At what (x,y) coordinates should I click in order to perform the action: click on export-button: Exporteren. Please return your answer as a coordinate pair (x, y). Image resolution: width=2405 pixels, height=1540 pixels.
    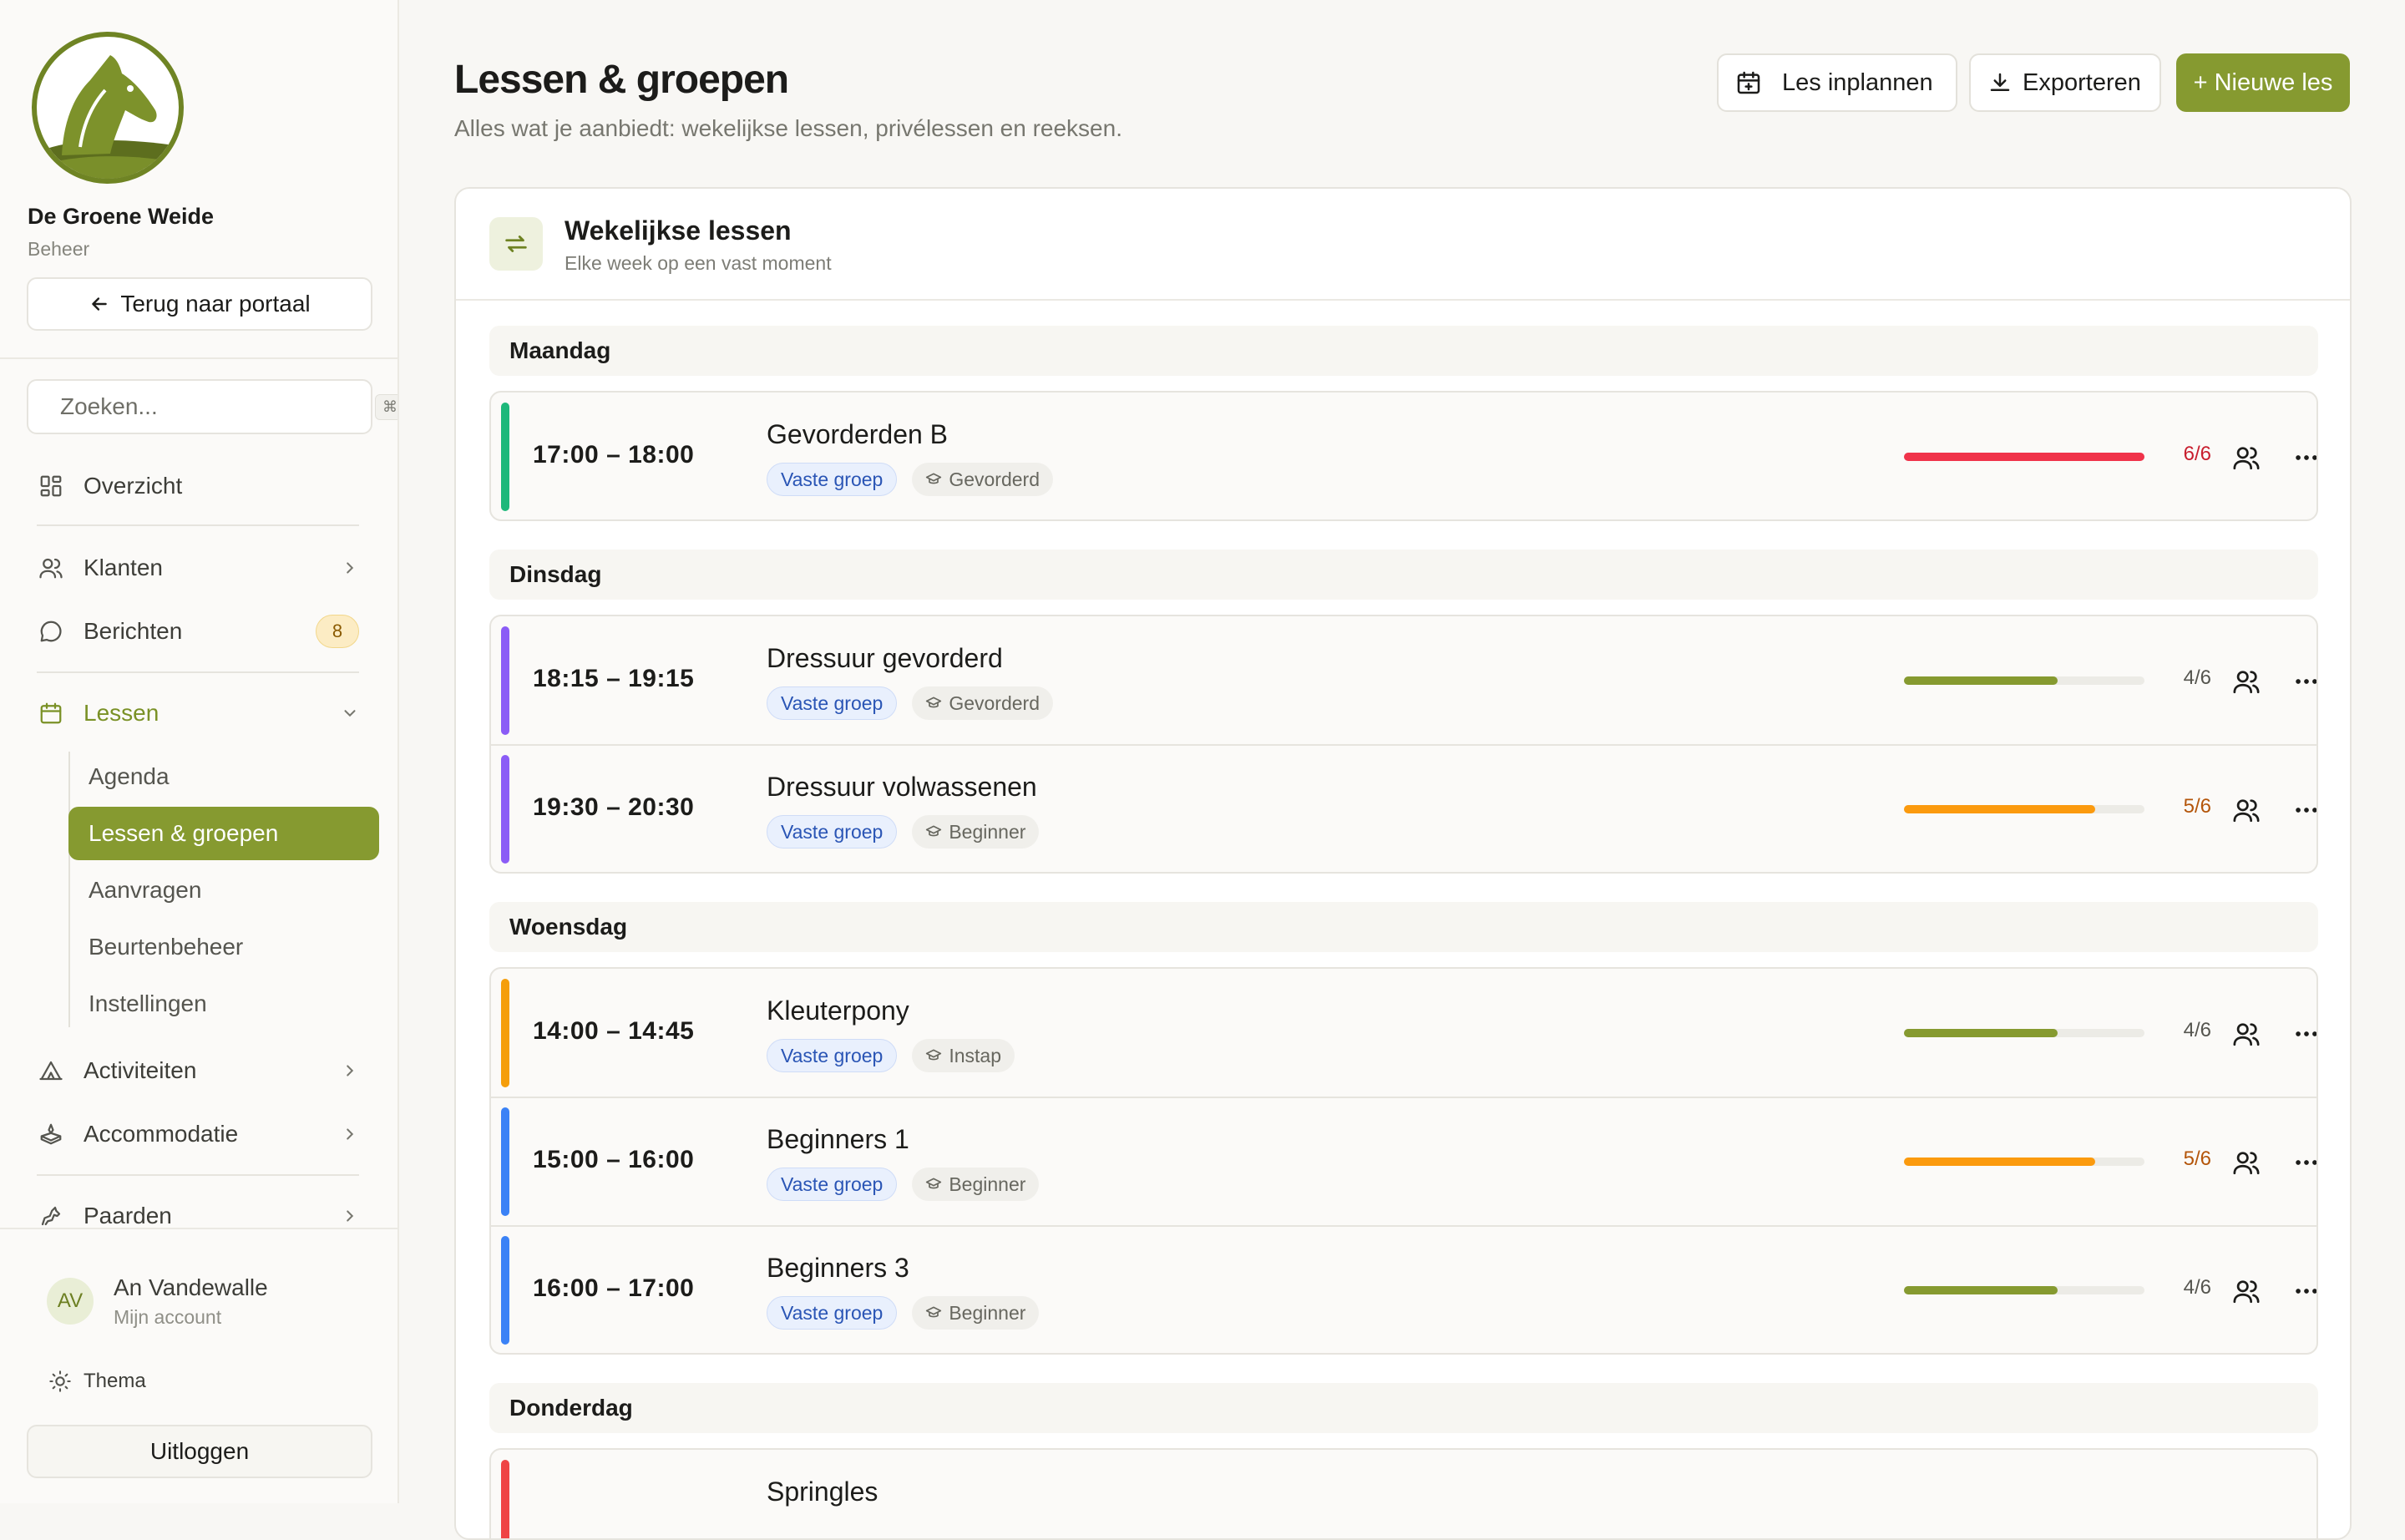
    Looking at the image, I should click on (2065, 83).